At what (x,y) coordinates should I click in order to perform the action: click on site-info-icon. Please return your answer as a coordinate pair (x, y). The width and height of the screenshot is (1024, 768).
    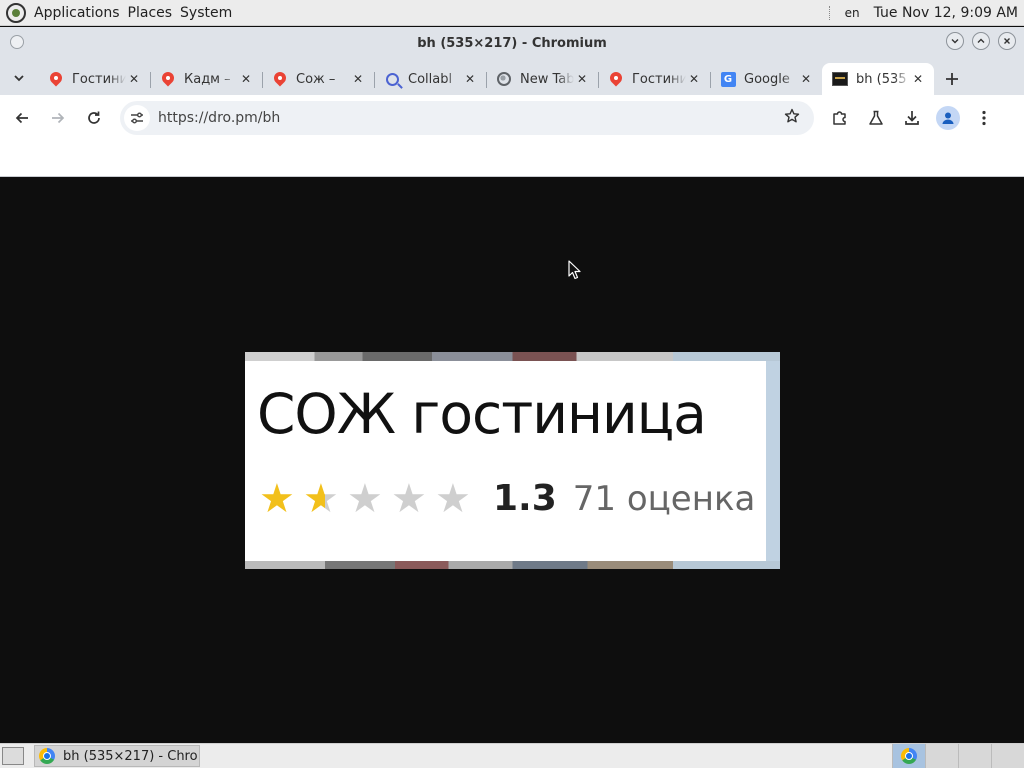
    Looking at the image, I should click on (137, 118).